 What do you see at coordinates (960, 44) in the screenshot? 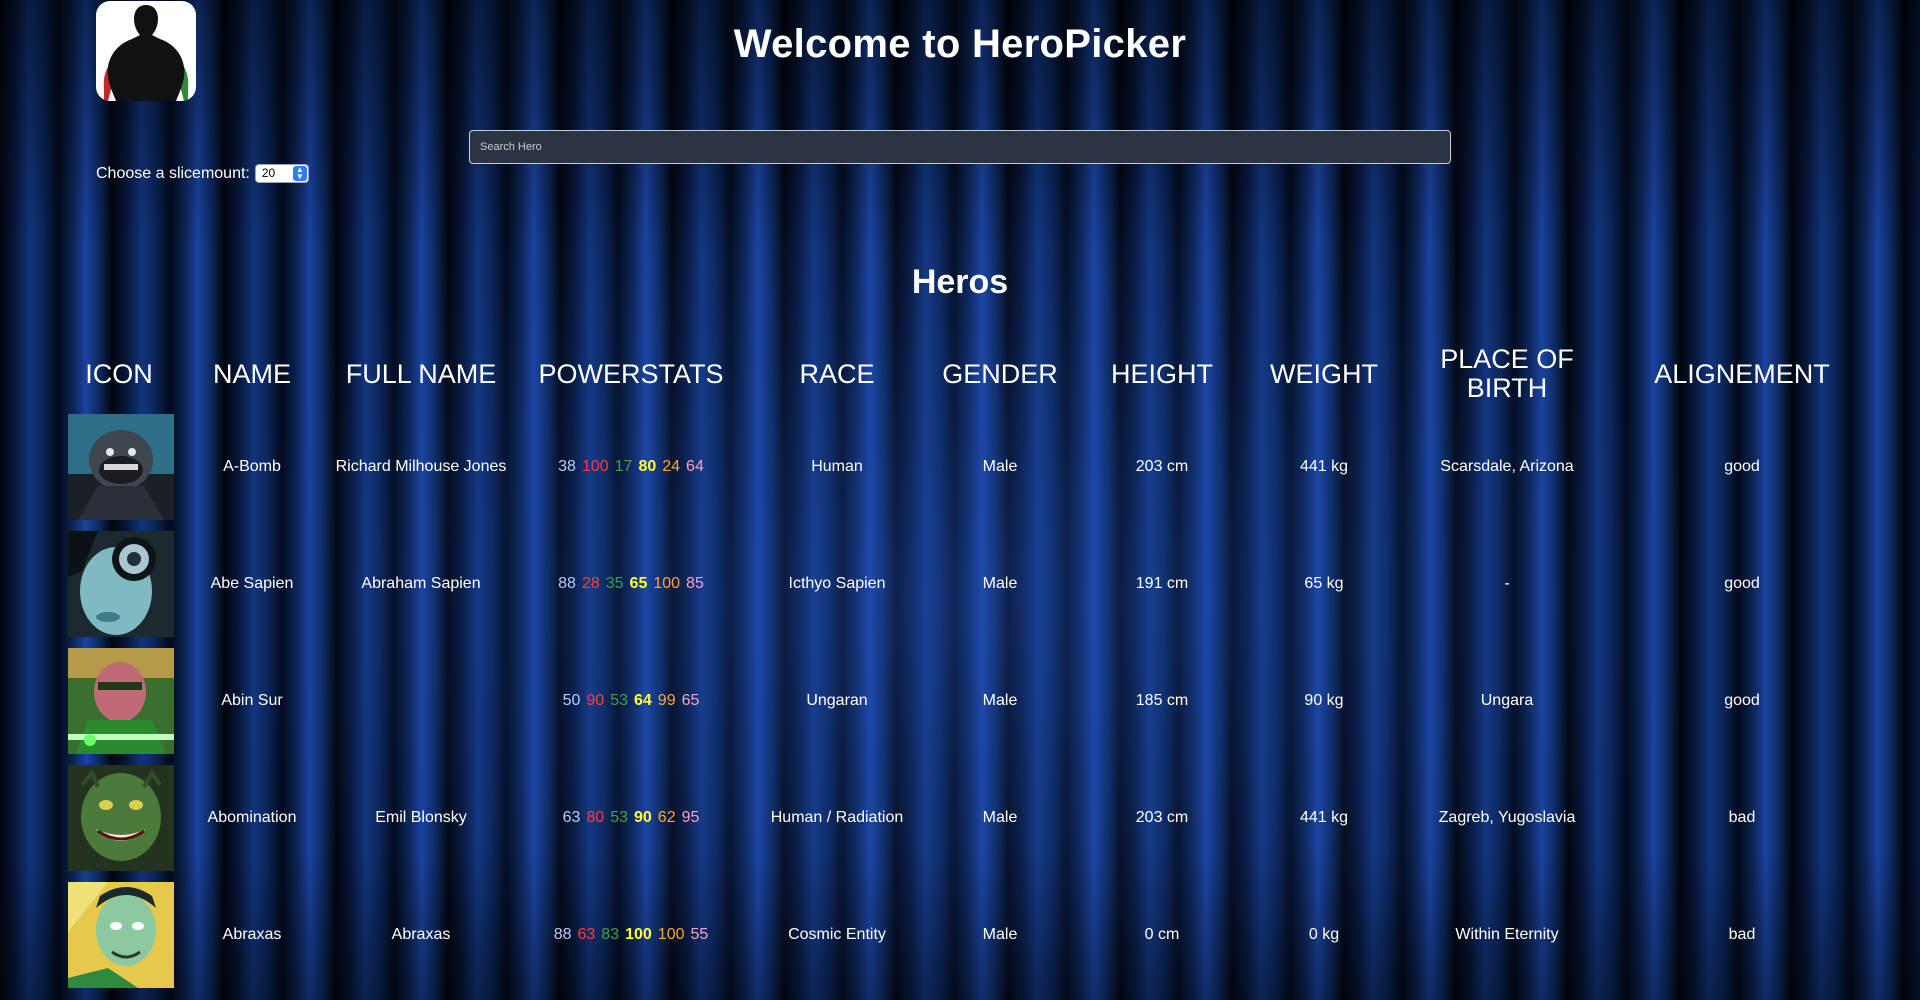
I see `page-title: Welcome to HeroPicker` at bounding box center [960, 44].